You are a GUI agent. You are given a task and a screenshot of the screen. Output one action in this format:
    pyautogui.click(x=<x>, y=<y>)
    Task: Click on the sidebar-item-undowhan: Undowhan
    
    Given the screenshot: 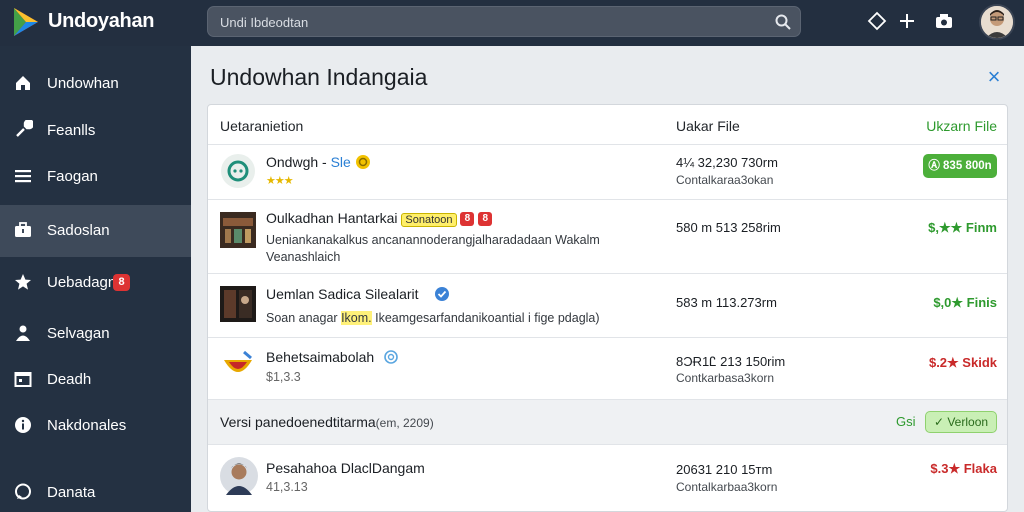 What is the action you would take?
    pyautogui.click(x=95, y=84)
    